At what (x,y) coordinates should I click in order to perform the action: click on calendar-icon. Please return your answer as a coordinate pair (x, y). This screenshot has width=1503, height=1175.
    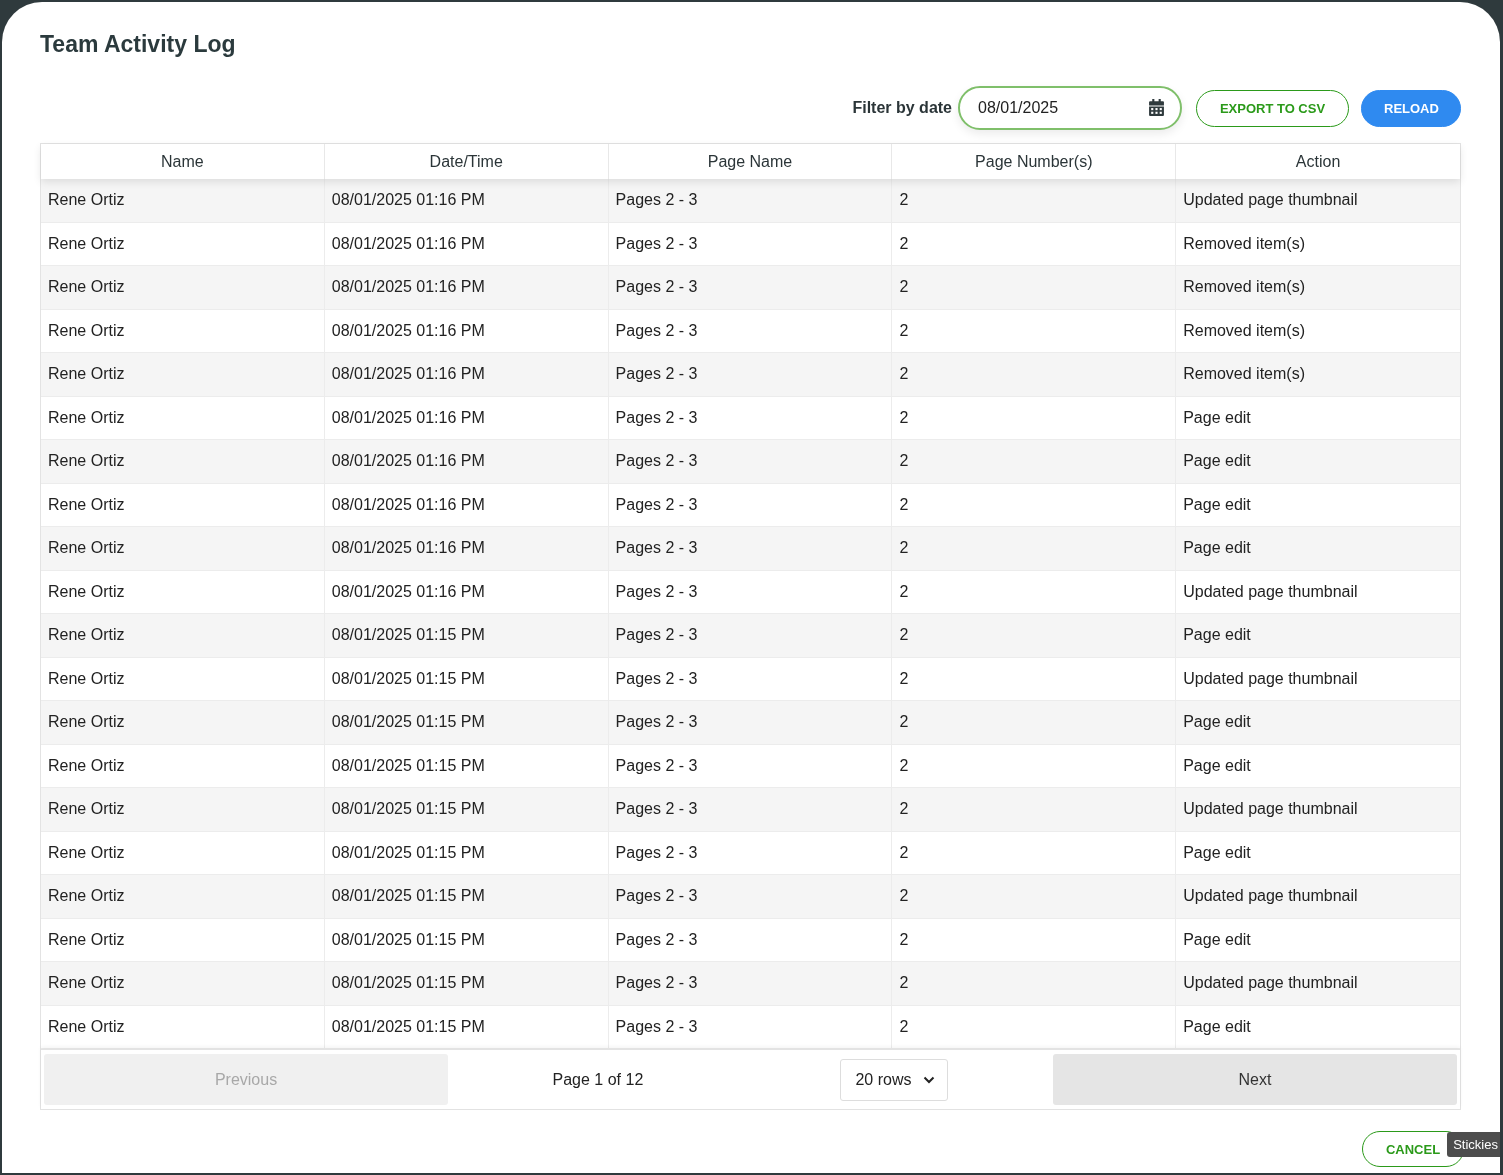
    Looking at the image, I should click on (1156, 107).